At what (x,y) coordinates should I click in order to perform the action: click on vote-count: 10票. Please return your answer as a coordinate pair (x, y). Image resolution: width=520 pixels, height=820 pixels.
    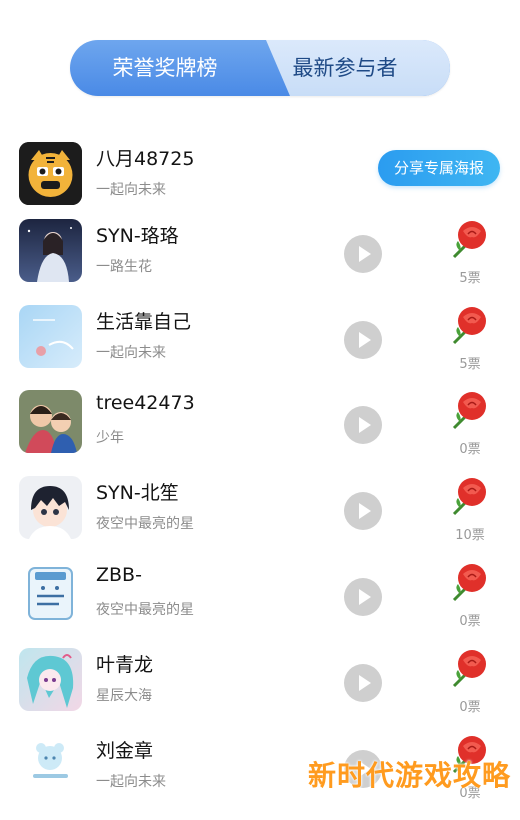
    Looking at the image, I should click on (470, 535).